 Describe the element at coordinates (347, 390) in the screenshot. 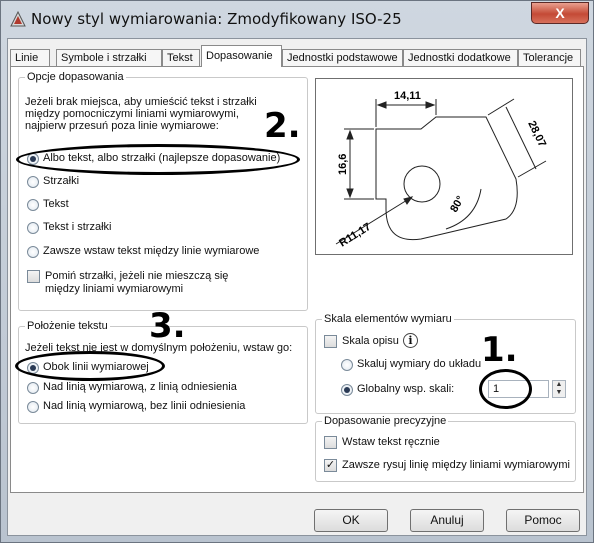

I see `radio-global-scale` at that location.